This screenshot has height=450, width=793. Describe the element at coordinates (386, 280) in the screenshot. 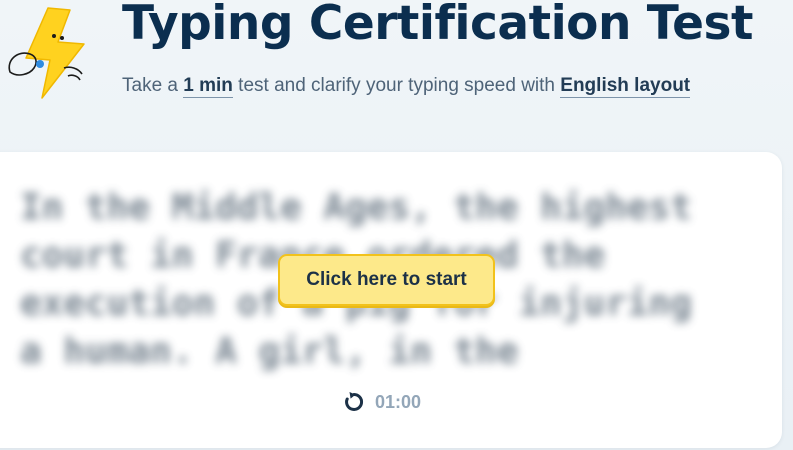

I see `start-button: Click here to start` at that location.